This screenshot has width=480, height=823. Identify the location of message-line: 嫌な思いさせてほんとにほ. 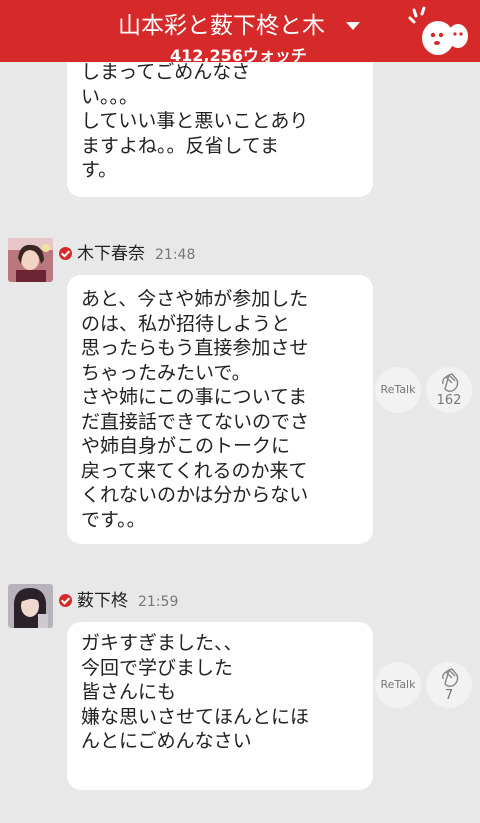
(195, 716).